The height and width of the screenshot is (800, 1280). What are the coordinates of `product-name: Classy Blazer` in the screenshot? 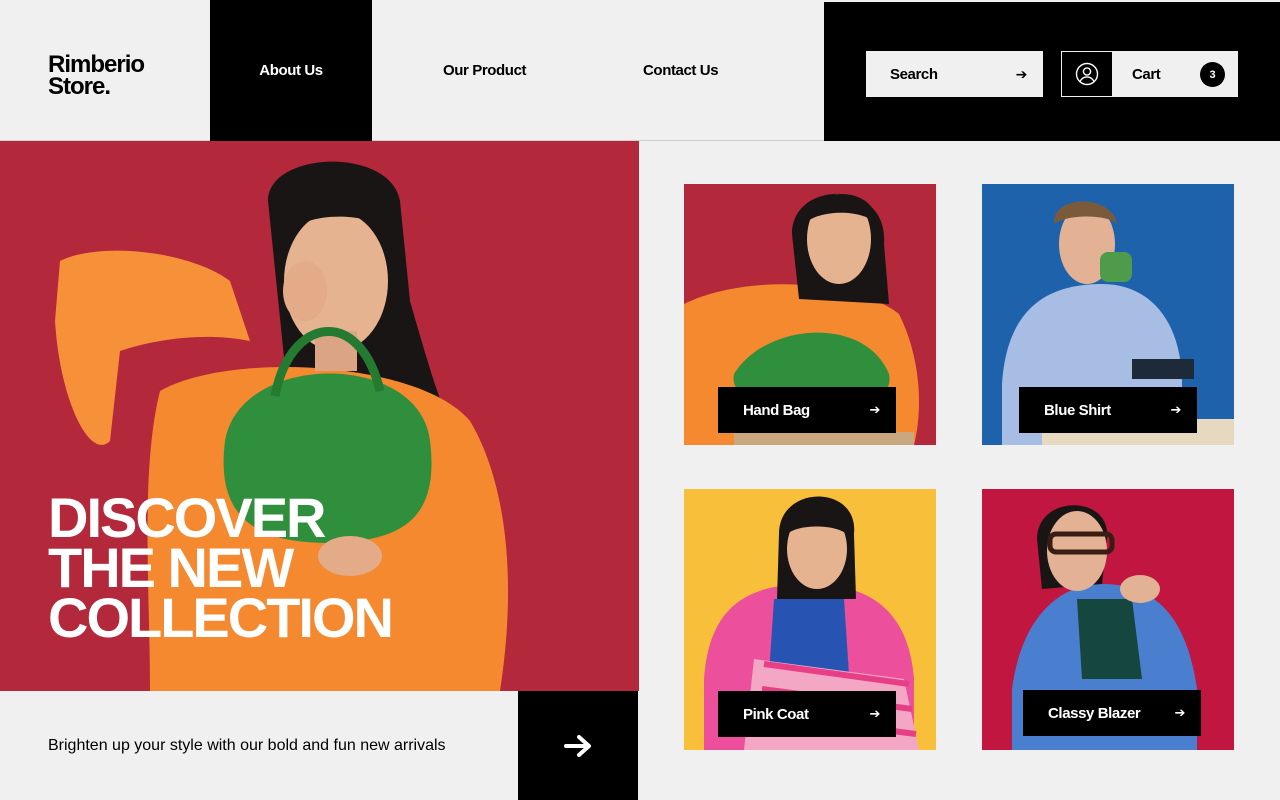 It's located at (1094, 713).